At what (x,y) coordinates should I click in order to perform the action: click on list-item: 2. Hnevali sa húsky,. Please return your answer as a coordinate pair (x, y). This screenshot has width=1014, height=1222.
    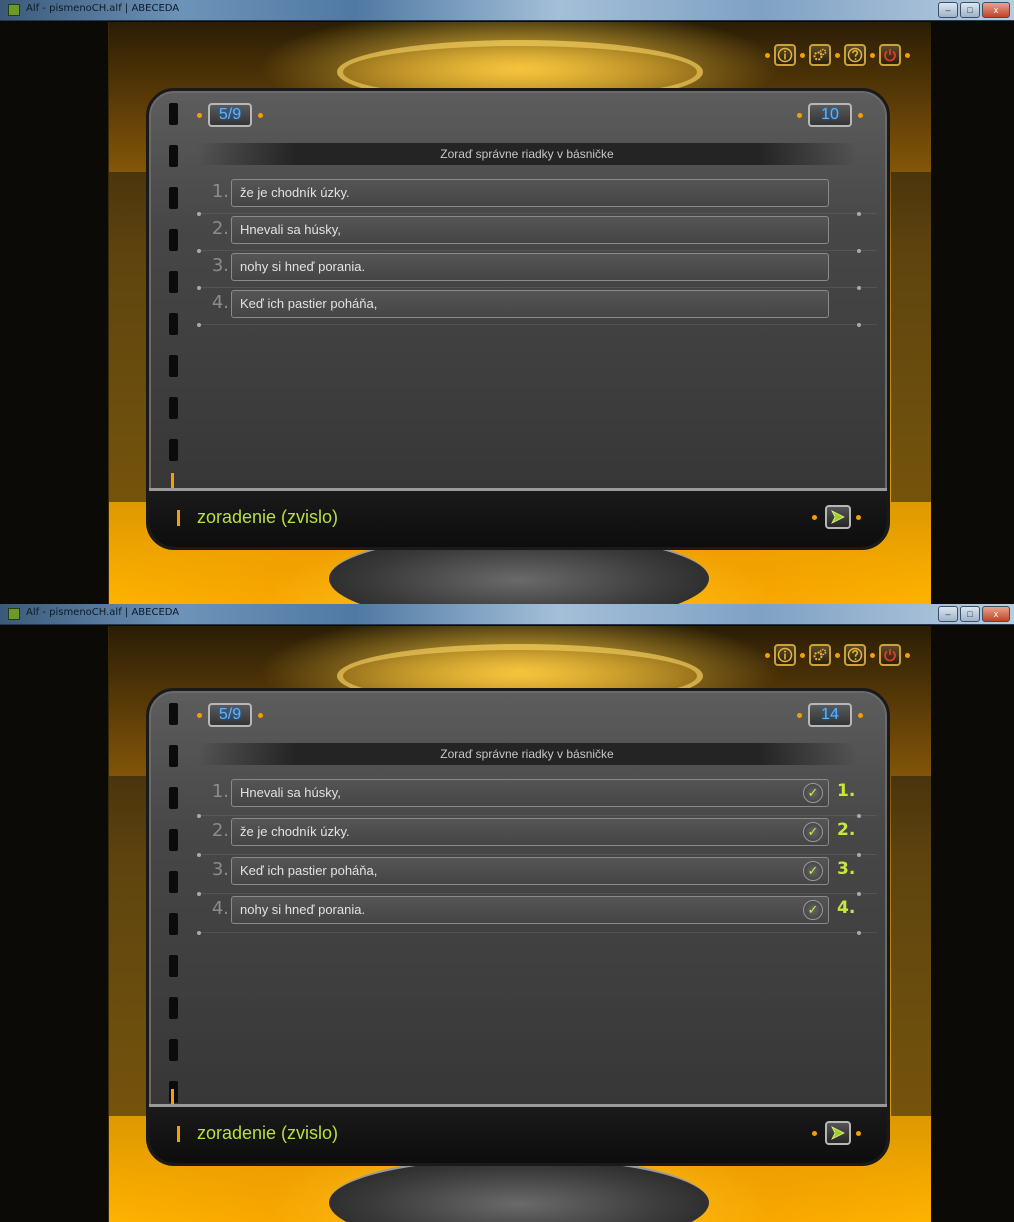
    Looking at the image, I should click on (537, 233).